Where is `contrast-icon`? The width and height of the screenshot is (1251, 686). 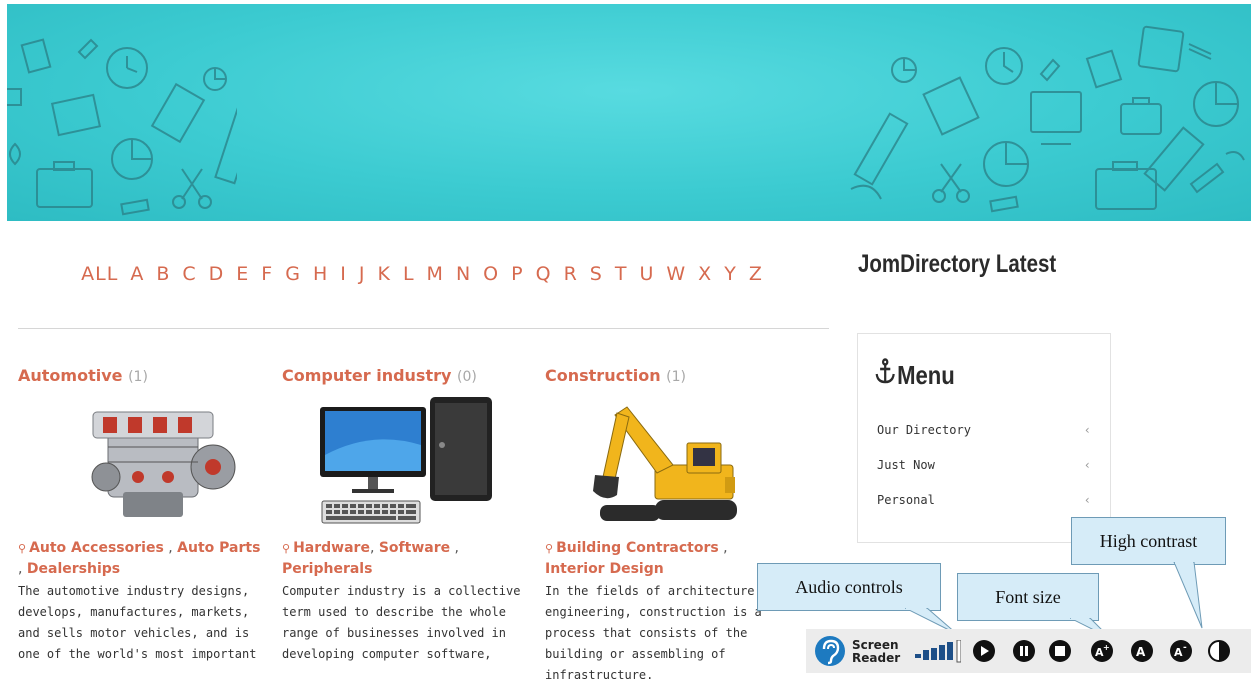
contrast-icon is located at coordinates (1219, 651).